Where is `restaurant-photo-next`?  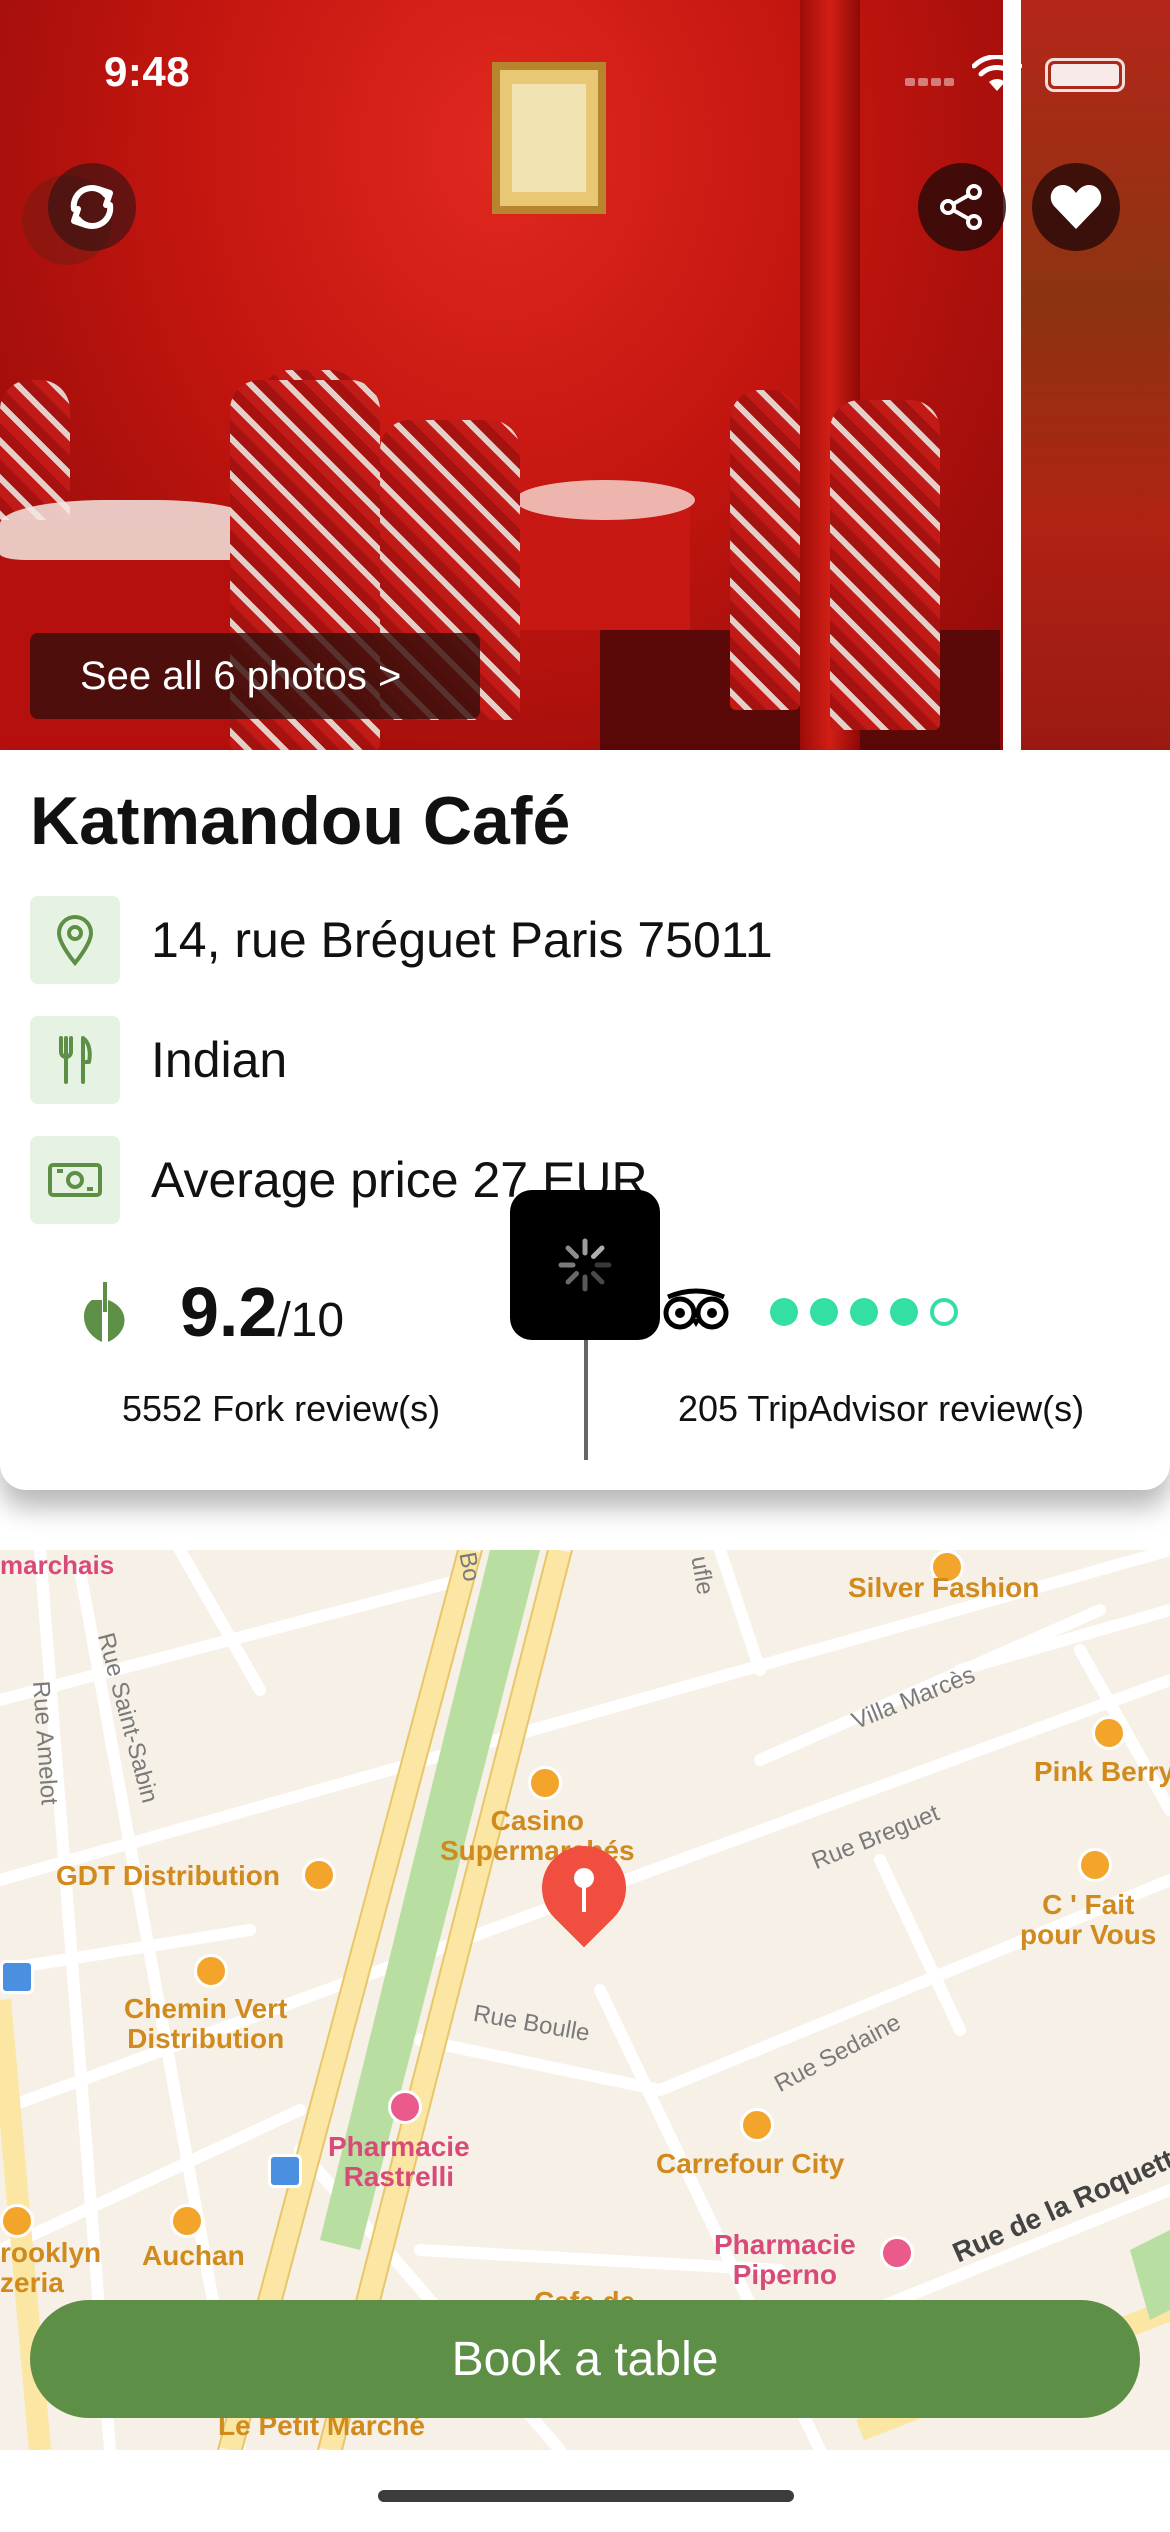 restaurant-photo-next is located at coordinates (1095, 375).